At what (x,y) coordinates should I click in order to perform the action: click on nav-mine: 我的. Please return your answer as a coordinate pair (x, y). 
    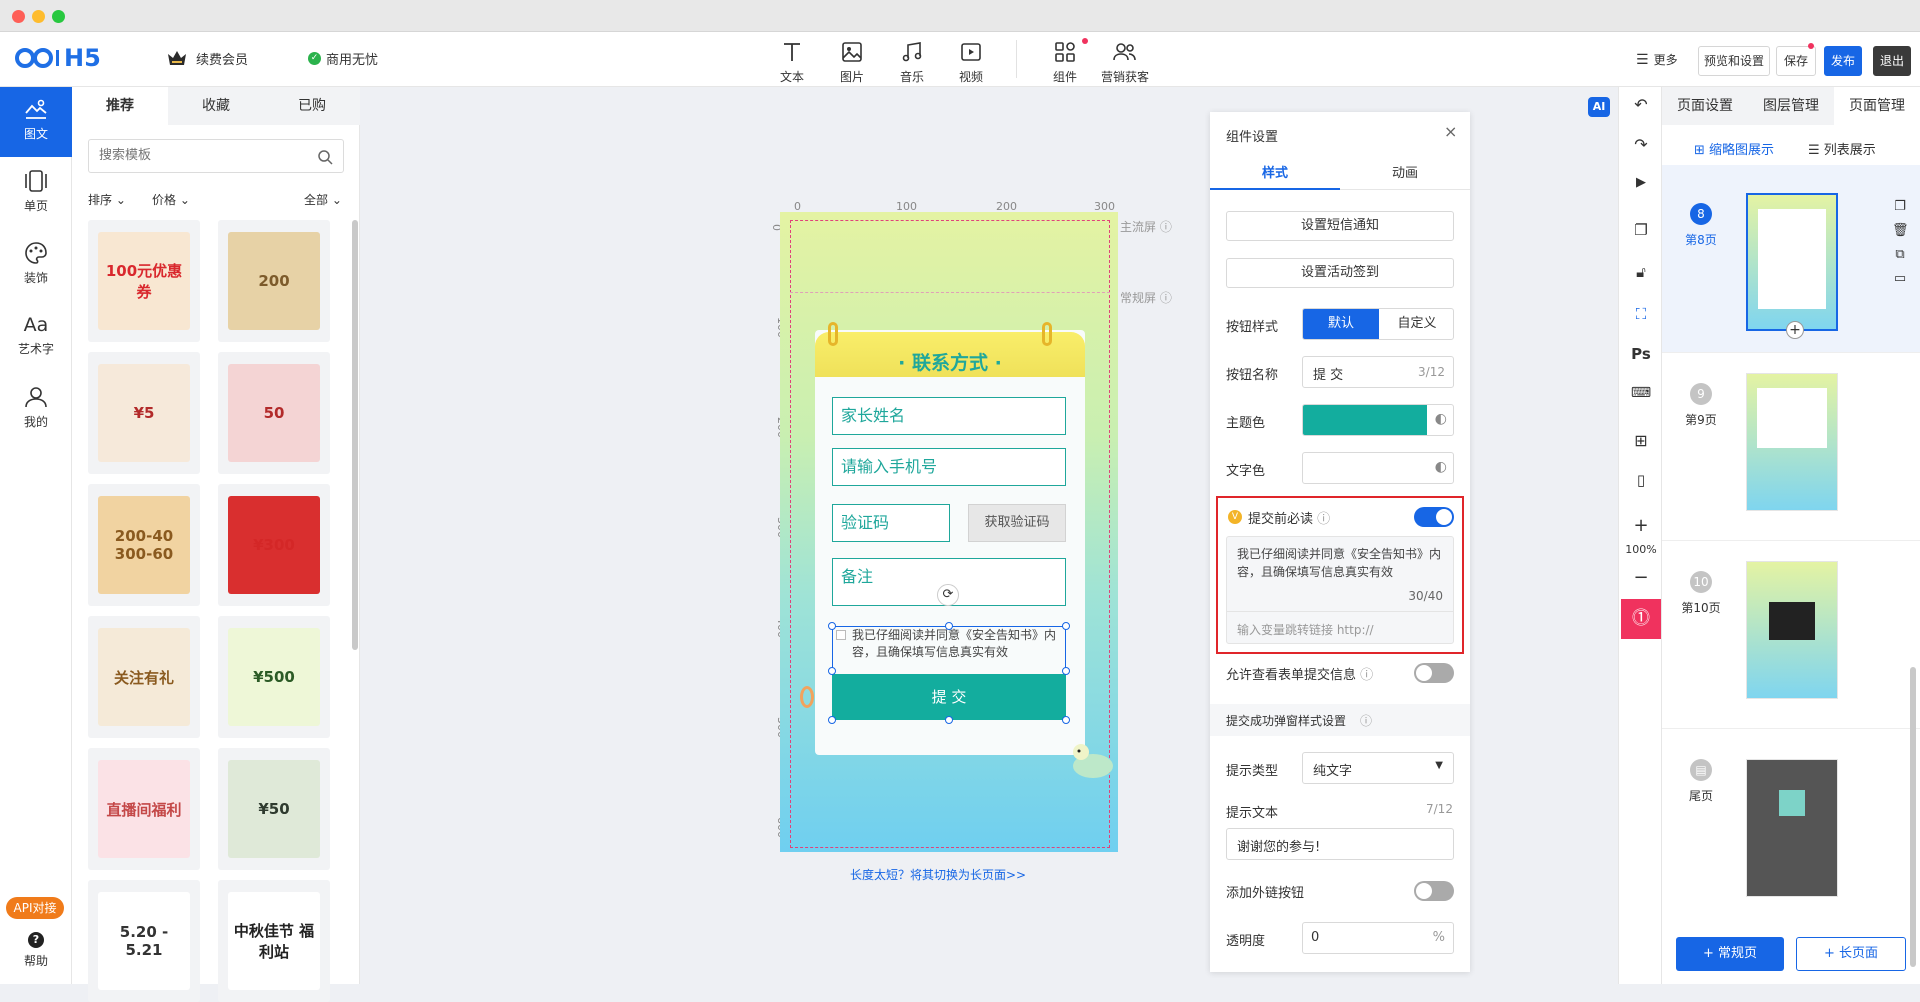
    Looking at the image, I should click on (36, 410).